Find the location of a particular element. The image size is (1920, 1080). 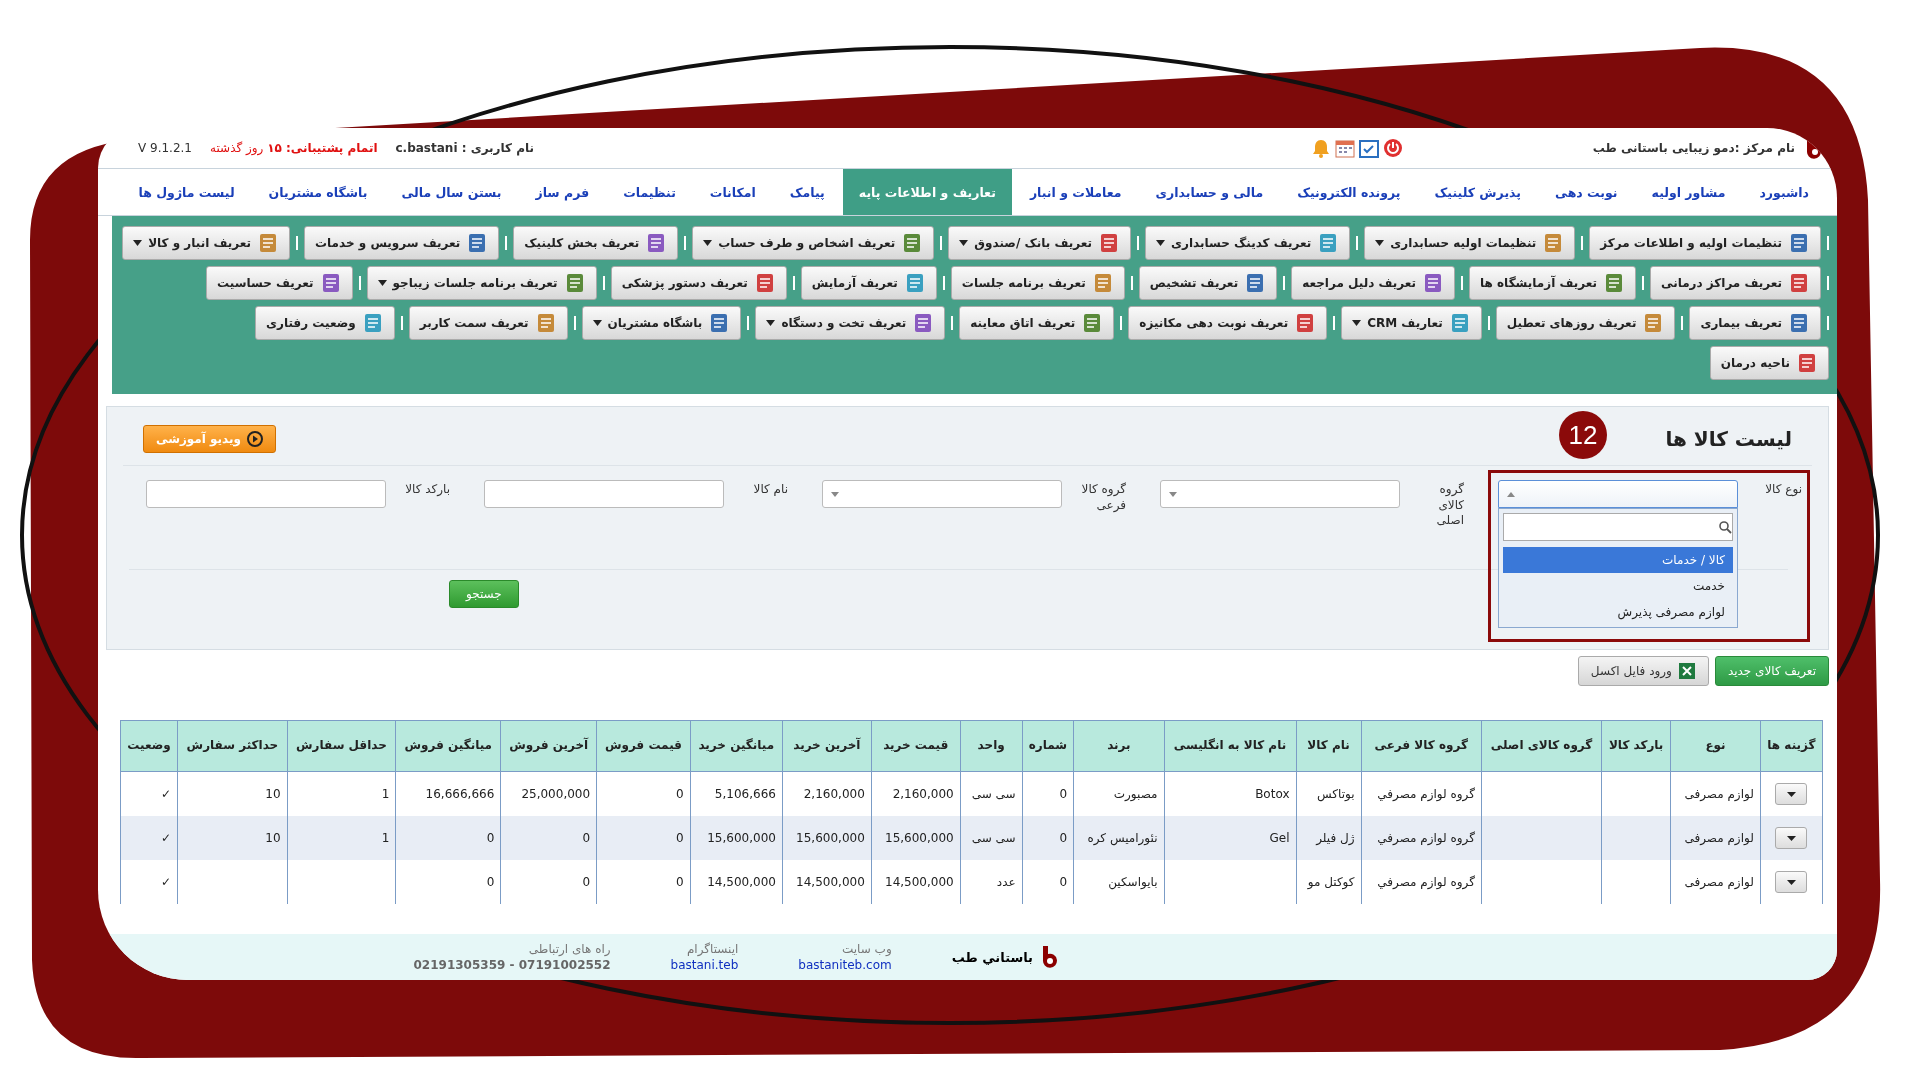

field-label: گروه کالای اصلی is located at coordinates (1449, 505).